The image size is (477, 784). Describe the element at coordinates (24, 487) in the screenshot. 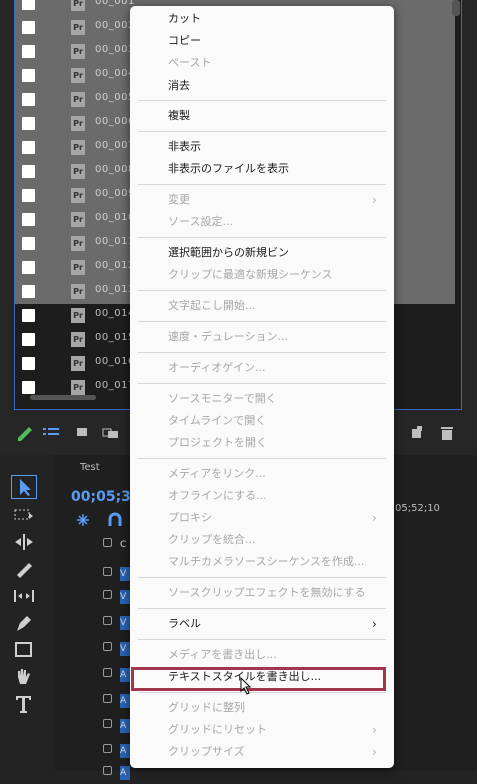

I see `selection-tool-icon` at that location.